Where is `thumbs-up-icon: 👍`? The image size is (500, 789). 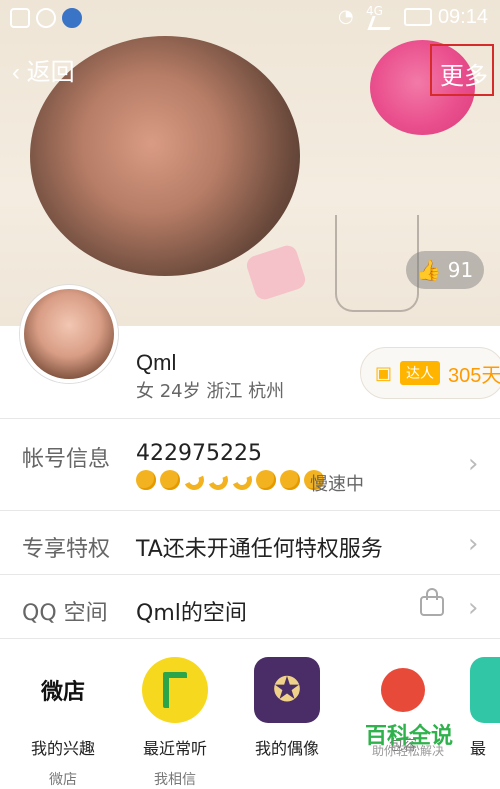
thumbs-up-icon: 👍 is located at coordinates (429, 270).